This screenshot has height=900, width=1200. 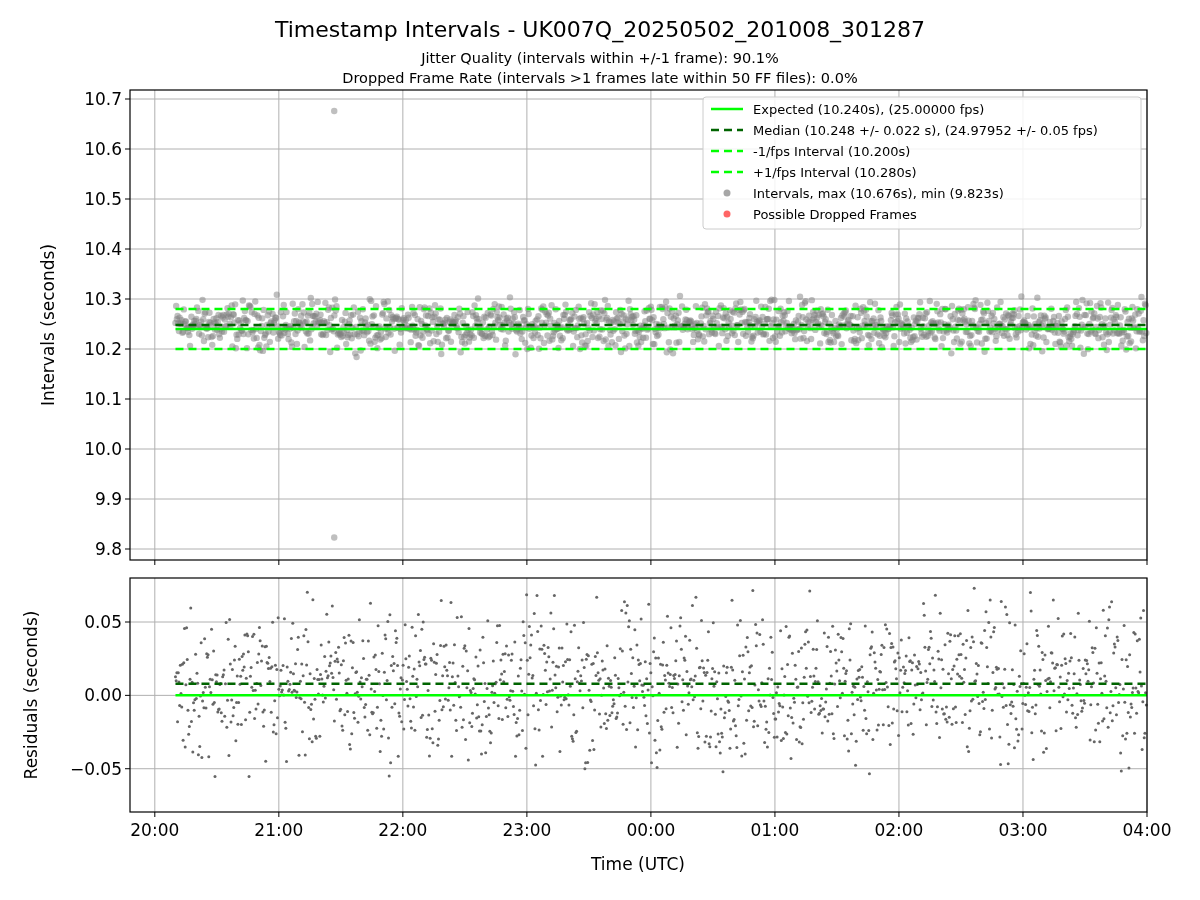 What do you see at coordinates (103, 249) in the screenshot?
I see `y-tick-label: 10.4` at bounding box center [103, 249].